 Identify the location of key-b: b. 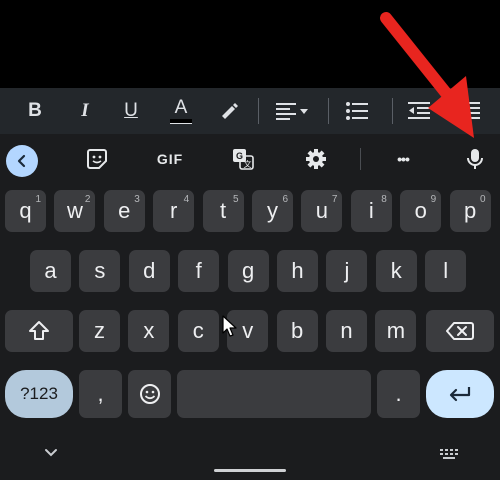
(297, 331).